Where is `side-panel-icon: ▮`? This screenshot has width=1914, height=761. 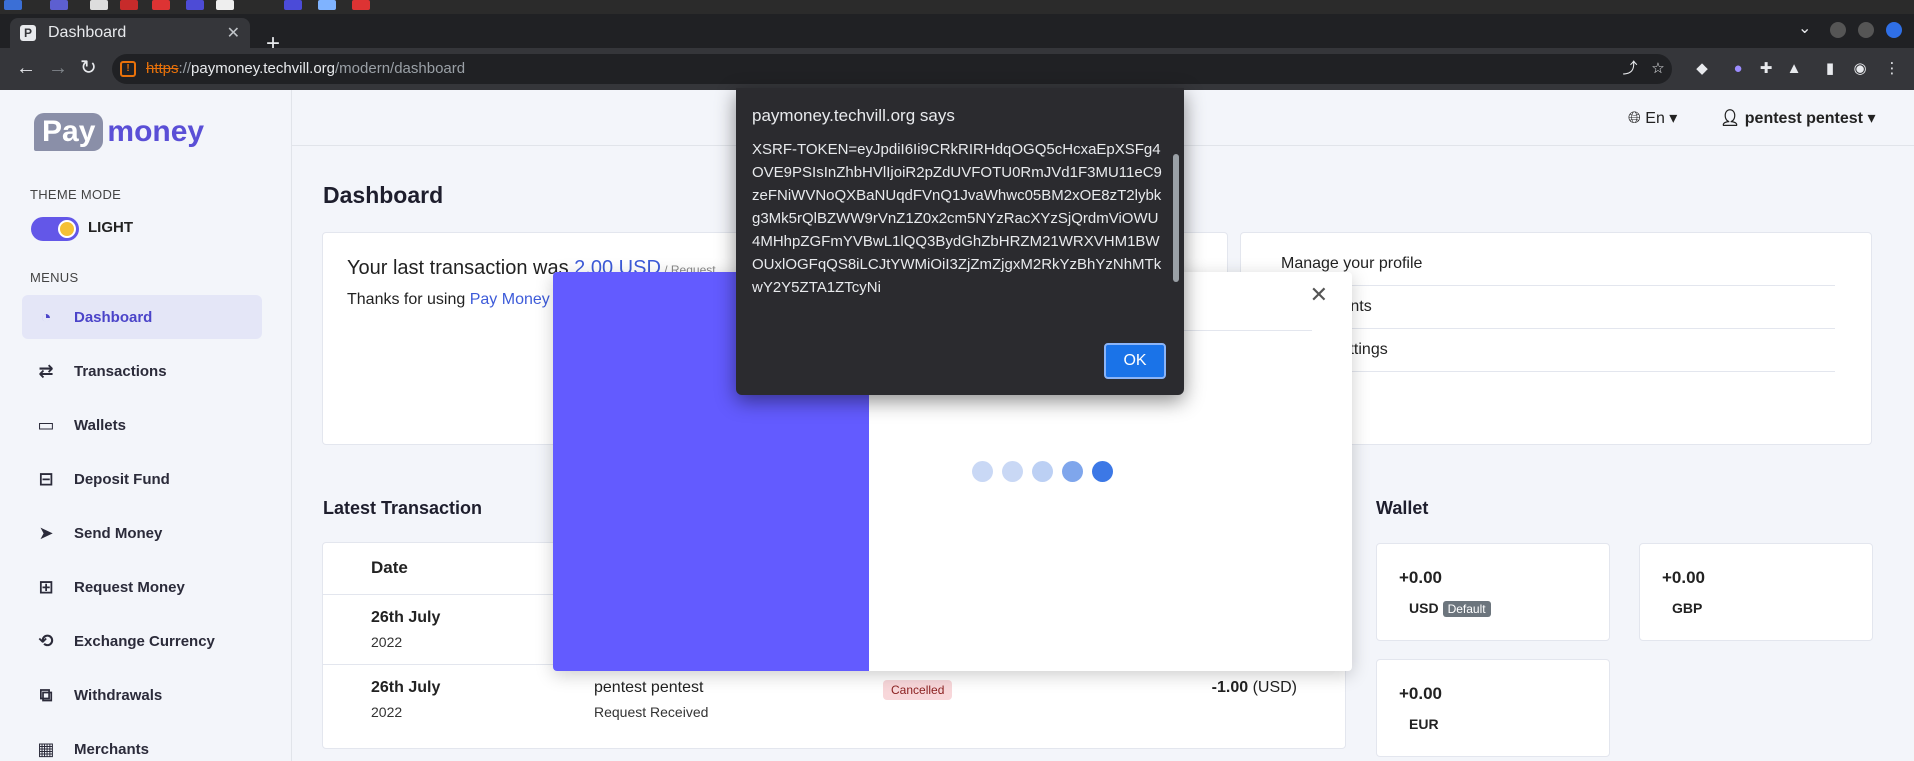 side-panel-icon: ▮ is located at coordinates (1830, 69).